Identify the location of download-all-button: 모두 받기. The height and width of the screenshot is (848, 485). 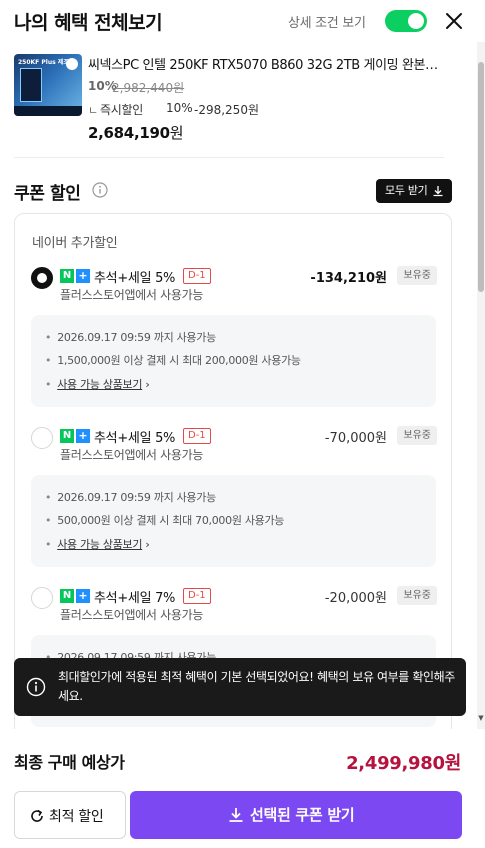
(414, 191).